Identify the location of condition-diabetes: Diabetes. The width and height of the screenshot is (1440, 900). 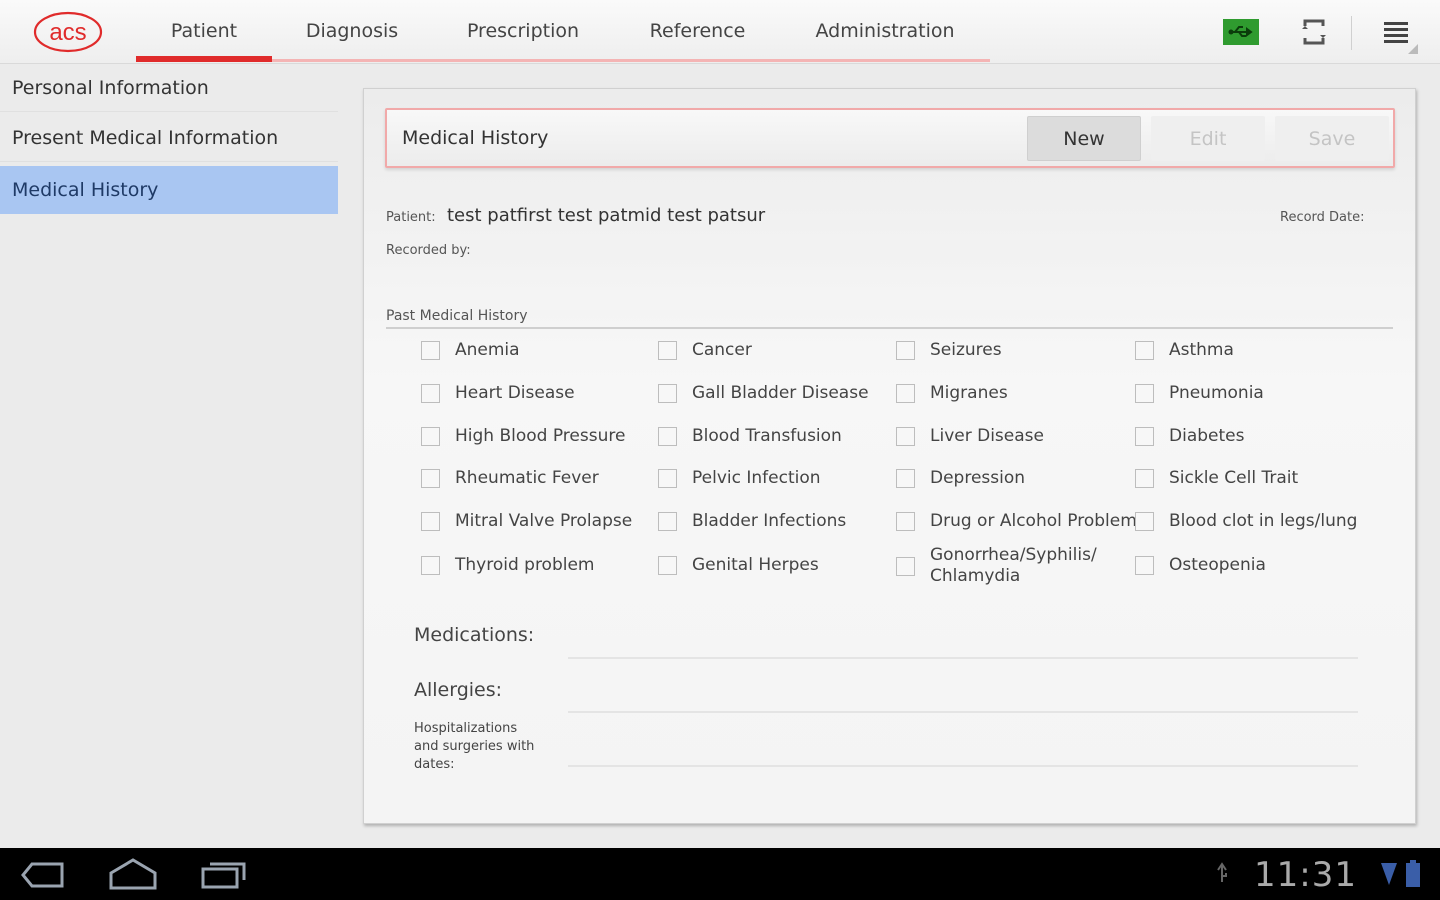
(1189, 436).